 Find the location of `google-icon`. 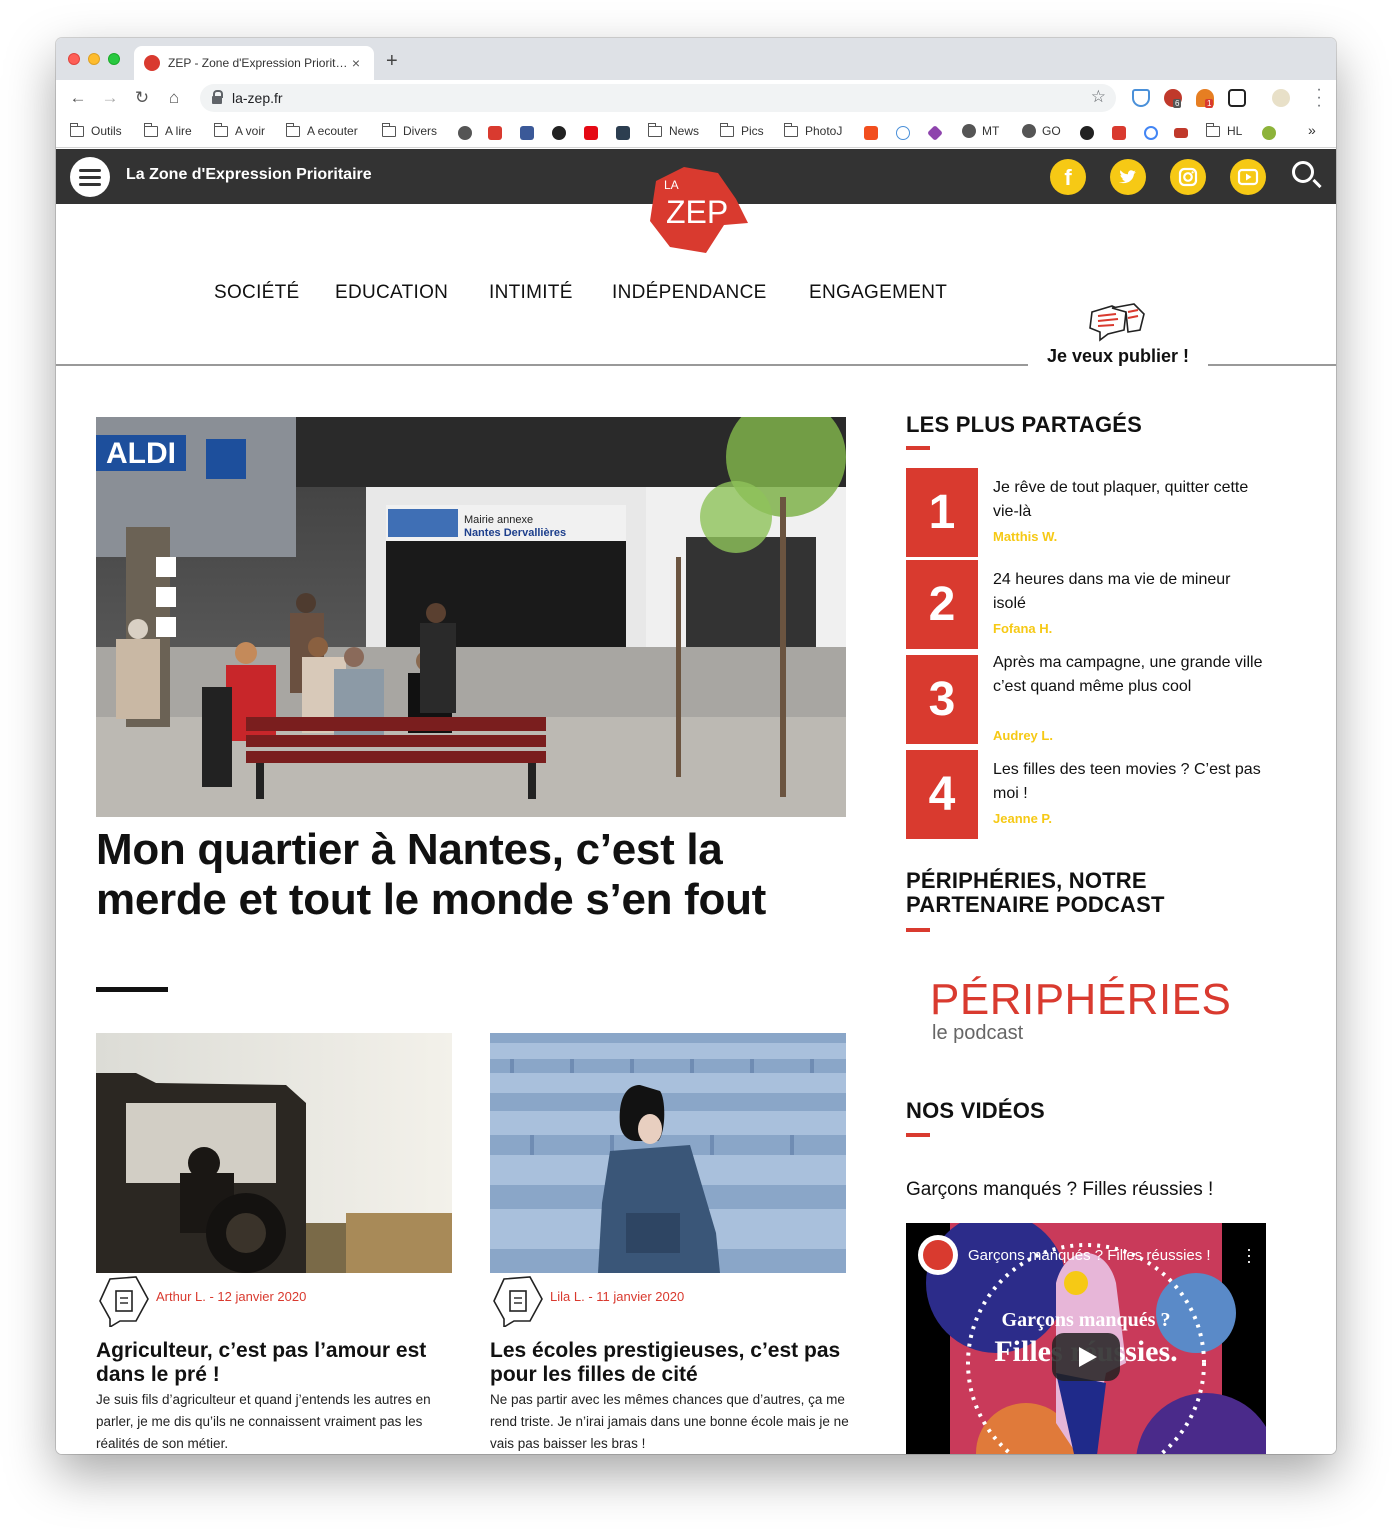

google-icon is located at coordinates (1151, 133).